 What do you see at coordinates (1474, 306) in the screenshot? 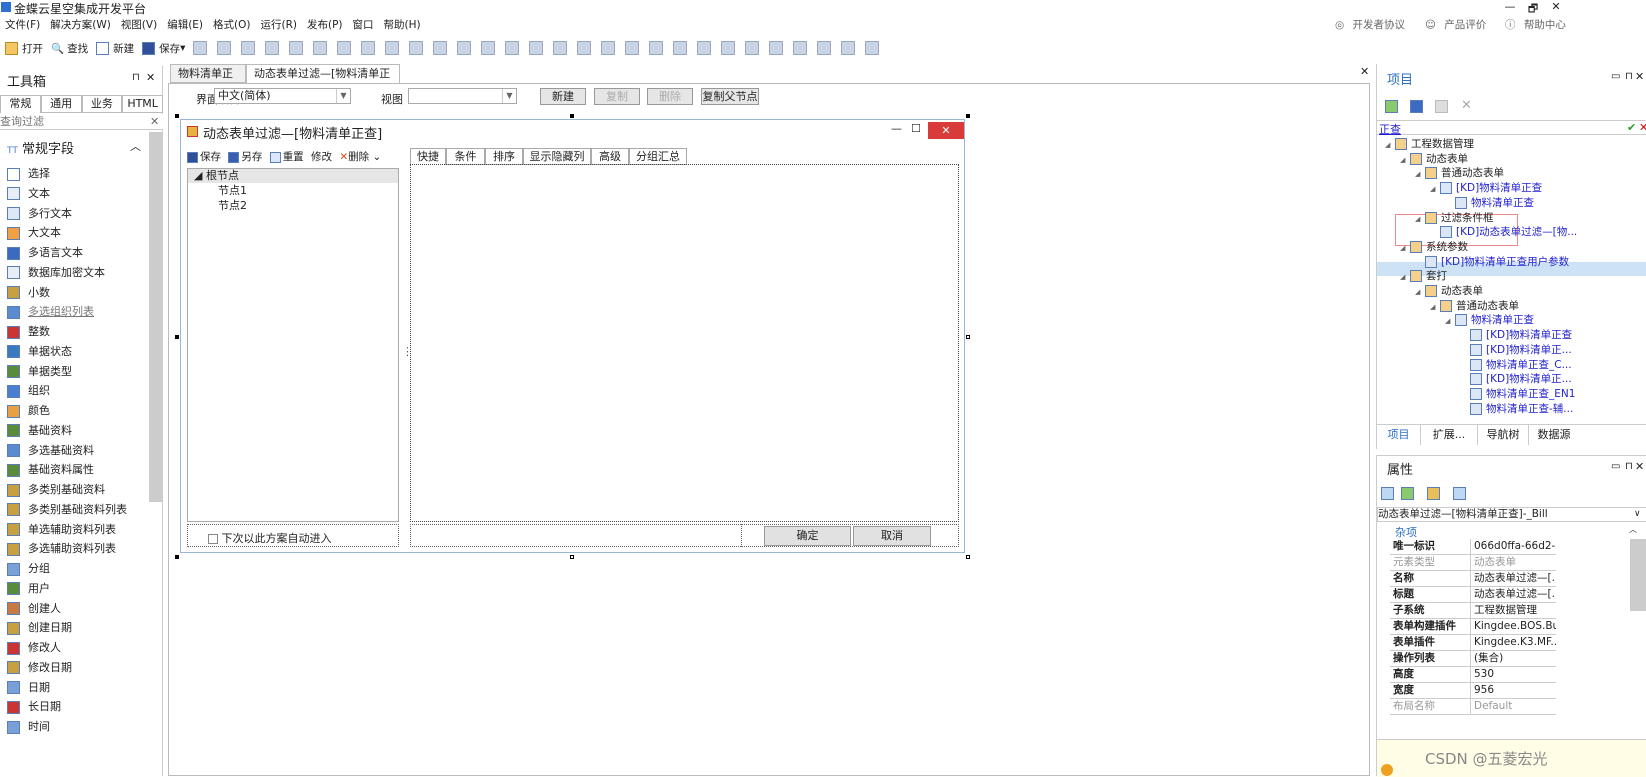
I see `project-tree-node: ◢ 普通动态表单` at bounding box center [1474, 306].